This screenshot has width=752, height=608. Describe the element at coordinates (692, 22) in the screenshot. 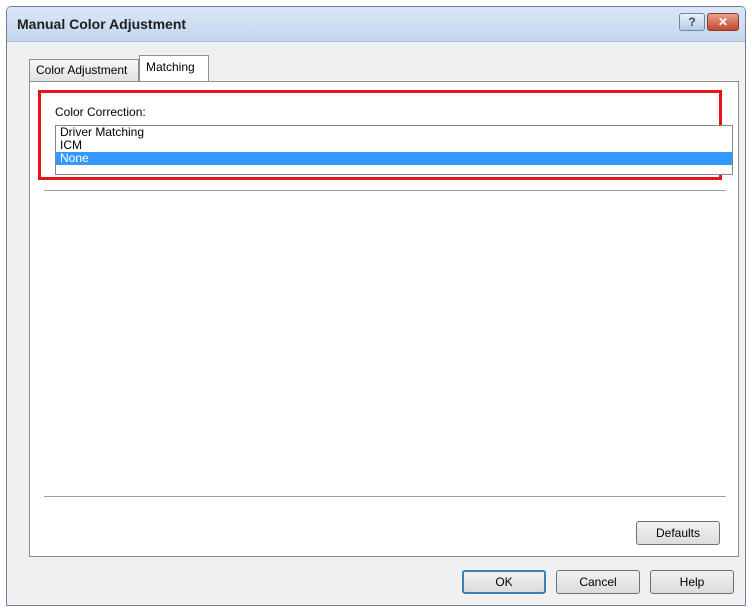

I see `help-icon: ?` at that location.